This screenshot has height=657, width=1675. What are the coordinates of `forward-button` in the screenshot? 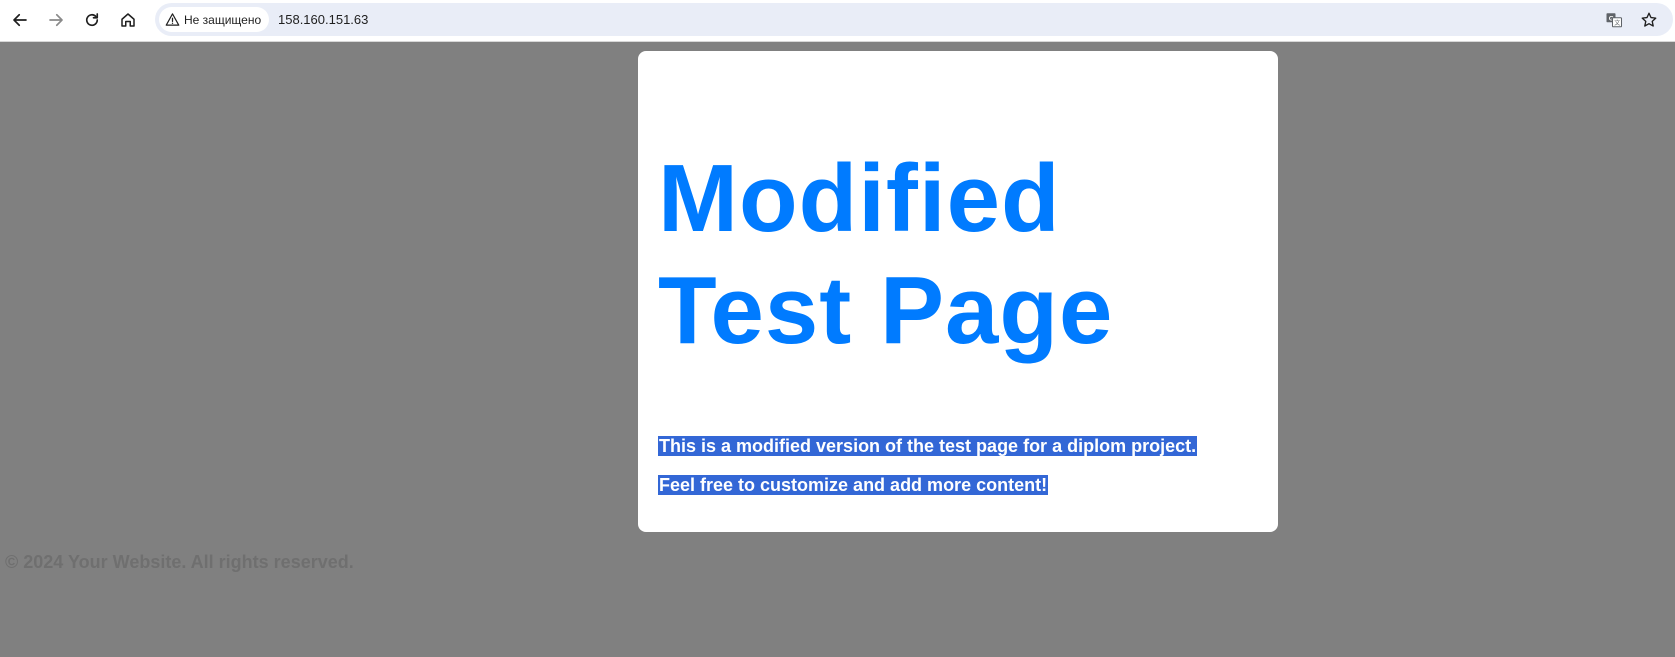 It's located at (56, 20).